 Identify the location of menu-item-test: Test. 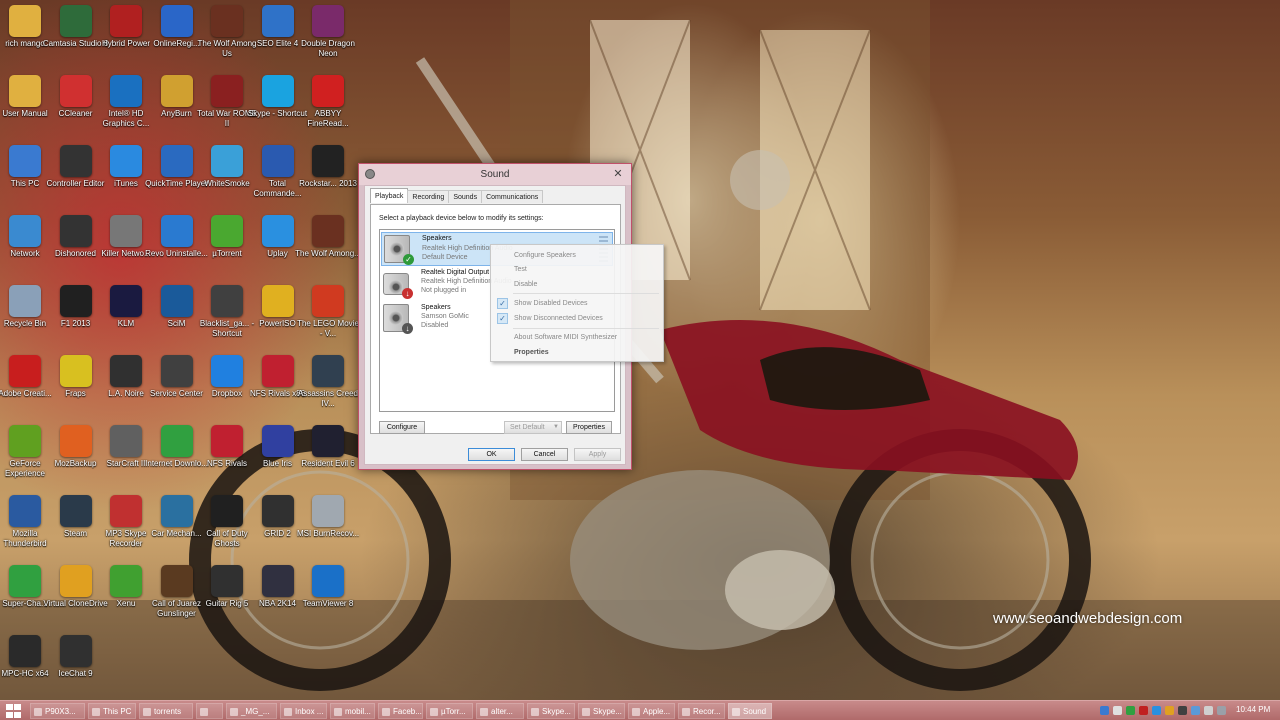
(520, 269).